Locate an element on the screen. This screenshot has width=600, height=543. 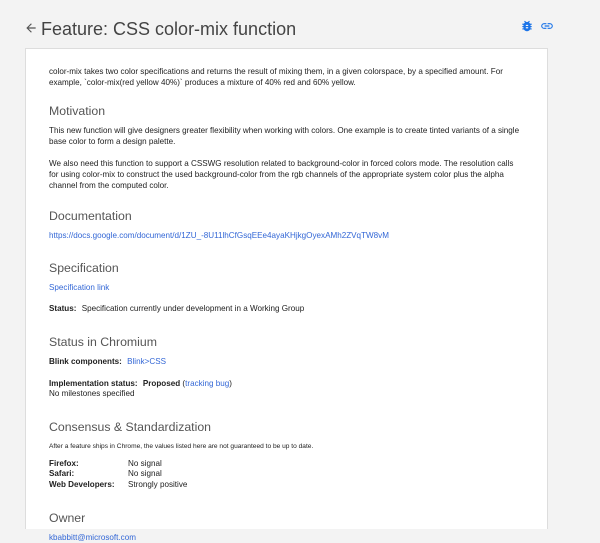
web-developers-value: Strongly positive is located at coordinates (326, 485).